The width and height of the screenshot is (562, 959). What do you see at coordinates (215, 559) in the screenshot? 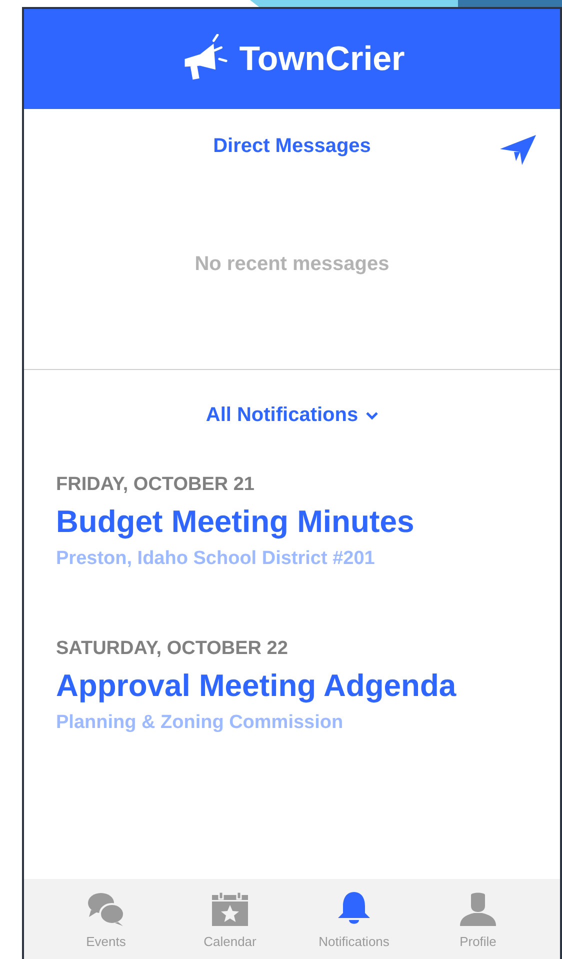
I see `notification-source: Preston, Idaho School District #201` at bounding box center [215, 559].